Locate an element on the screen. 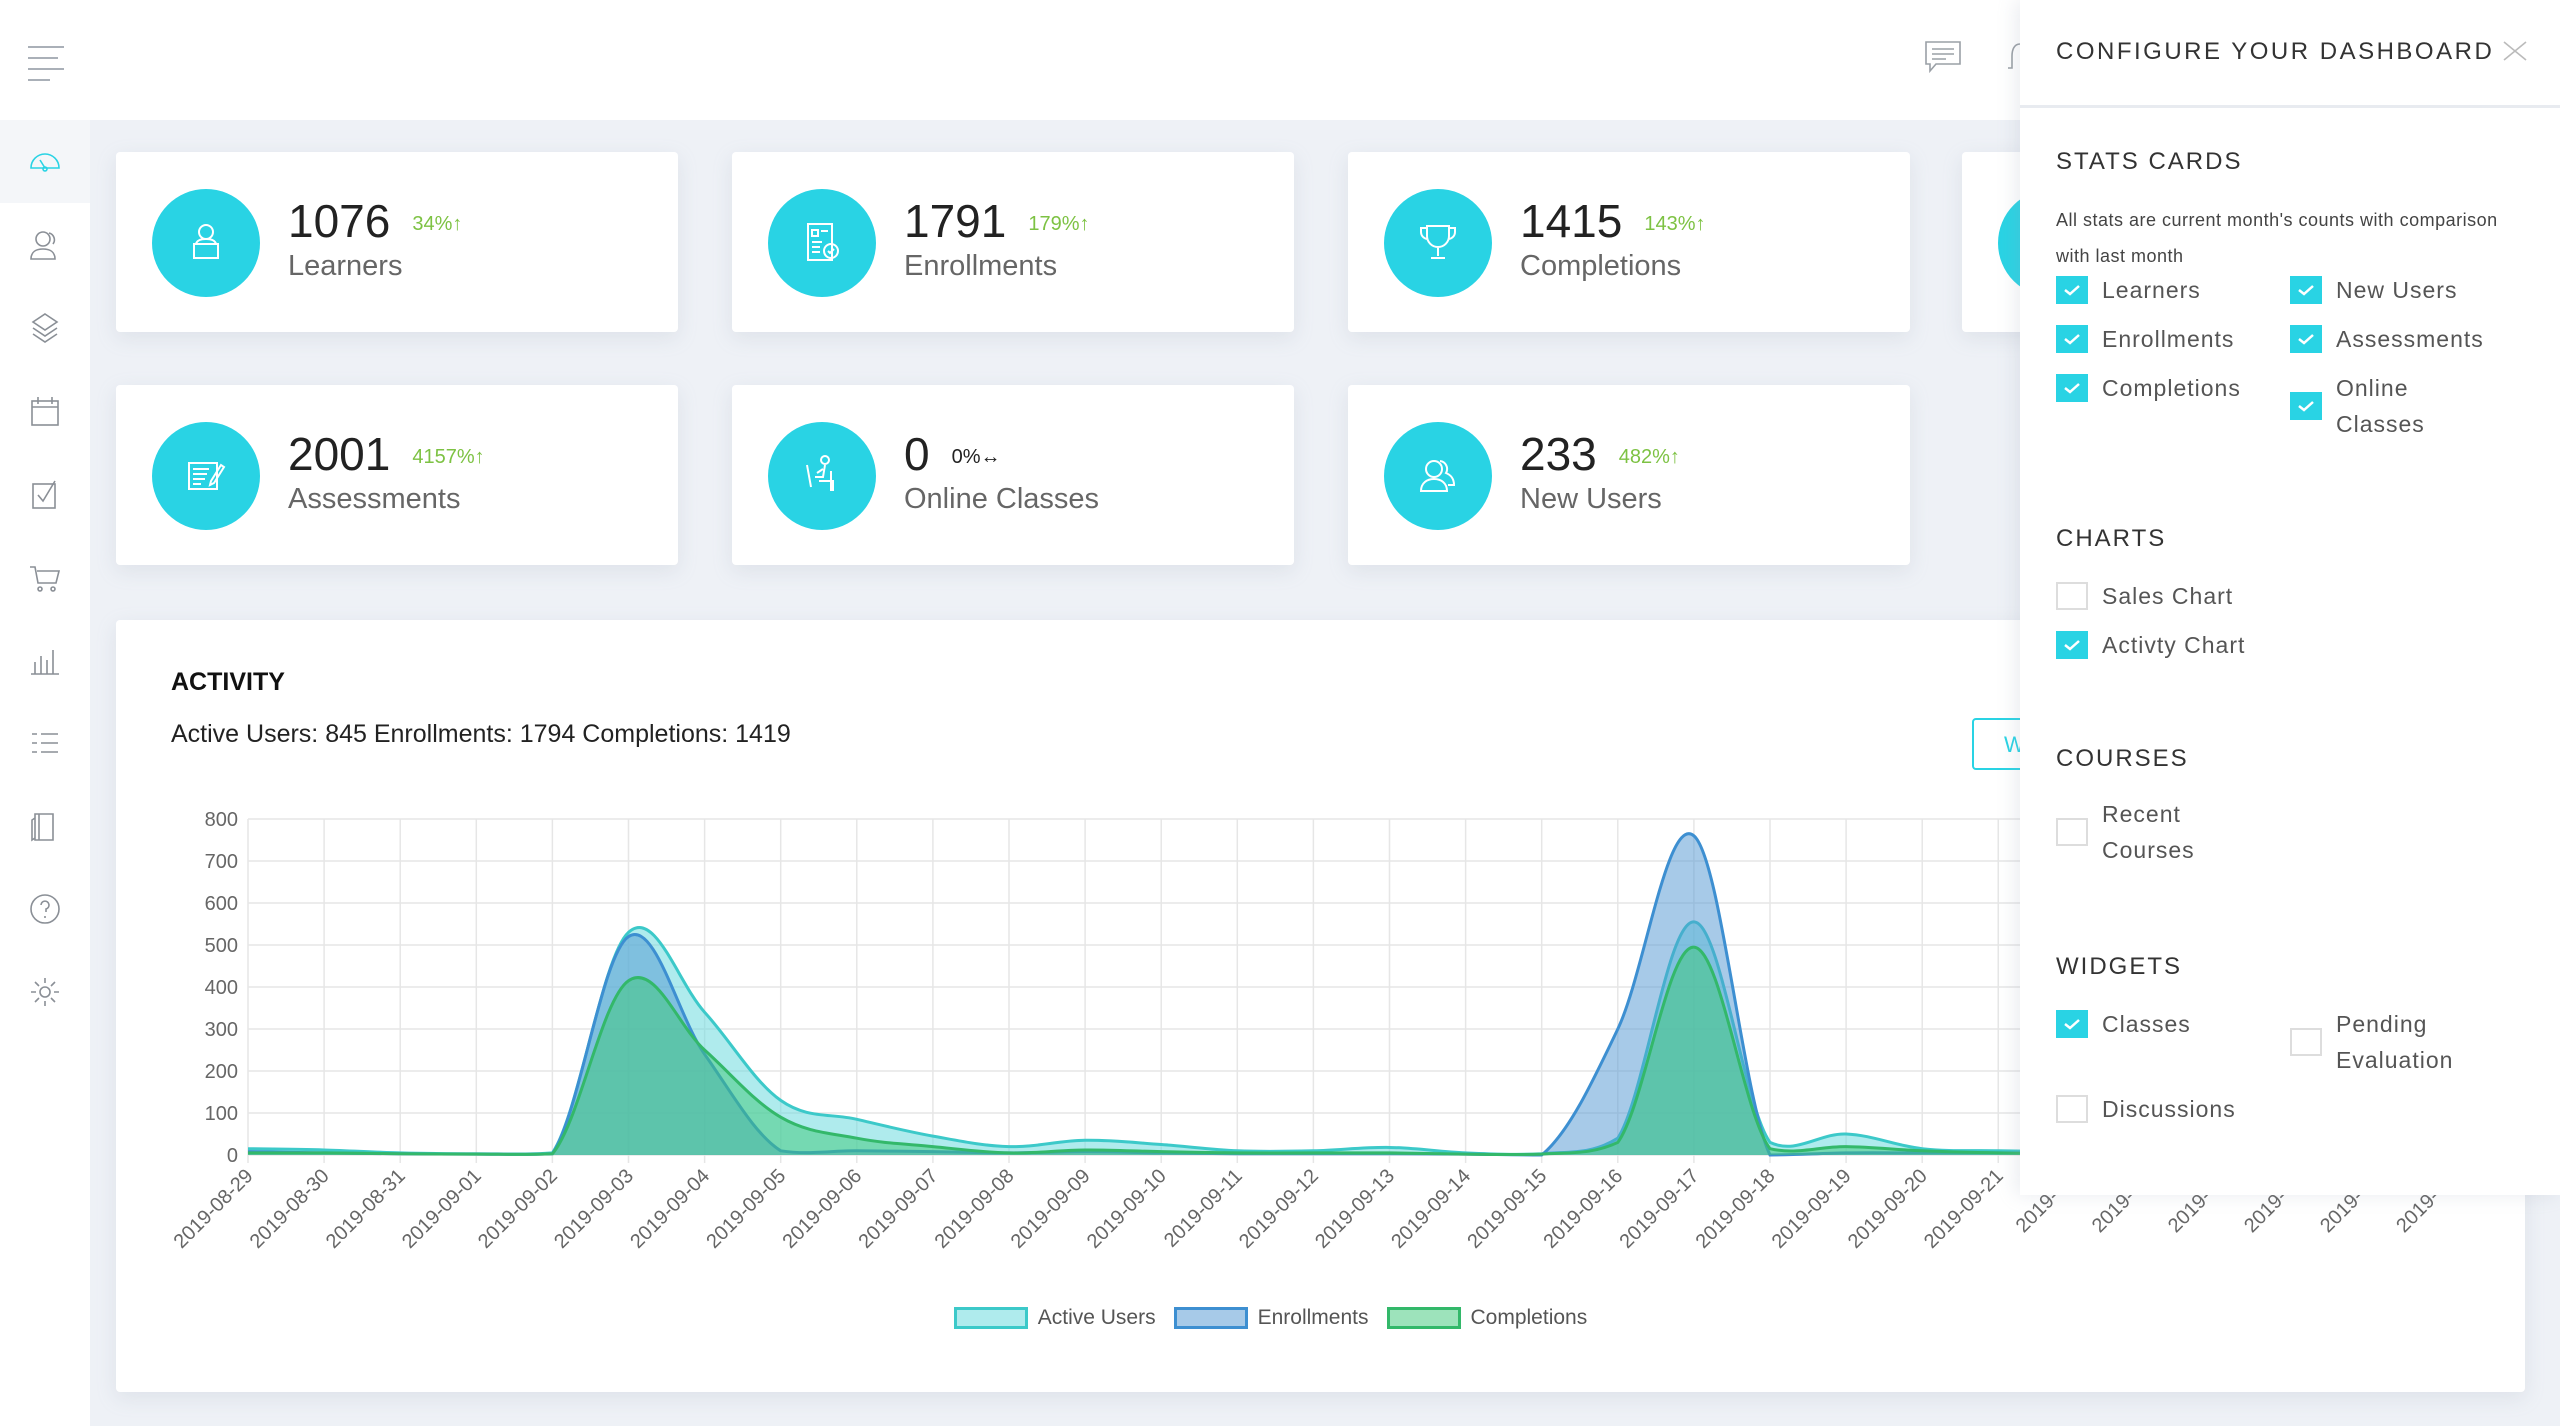 The width and height of the screenshot is (2560, 1426). checkbox-pending-evaluation: Pending Evaluation is located at coordinates (2410, 1042).